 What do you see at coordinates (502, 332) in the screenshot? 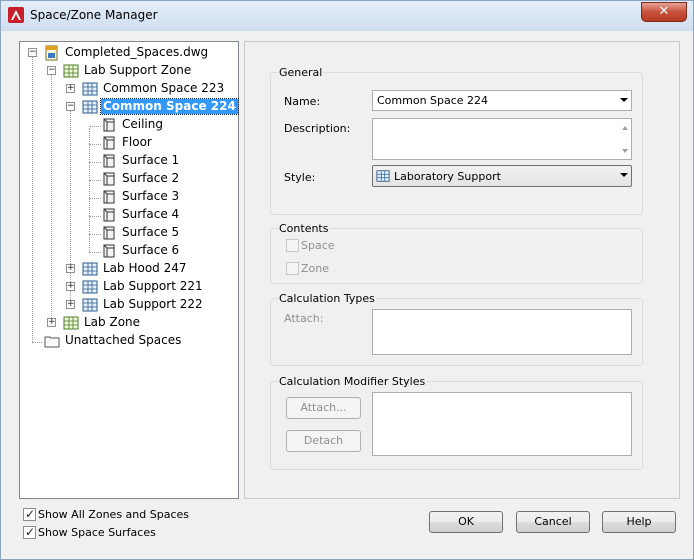
I see `calculation-types-list` at bounding box center [502, 332].